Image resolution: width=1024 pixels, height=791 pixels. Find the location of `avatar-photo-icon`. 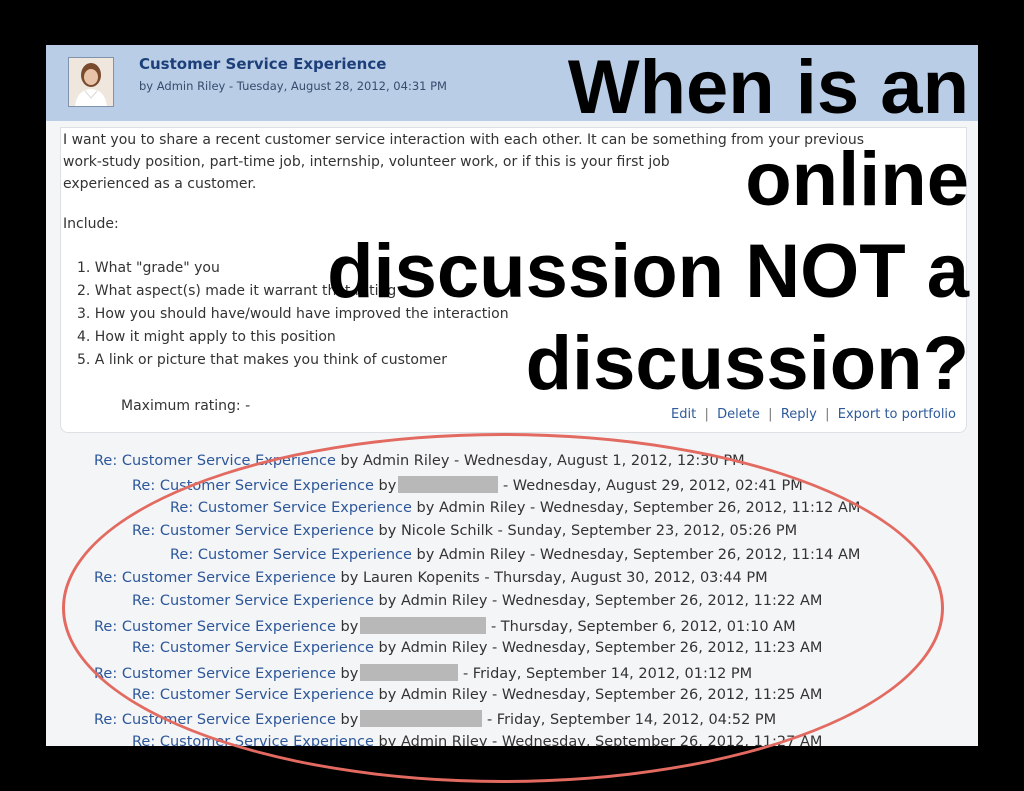

avatar-photo-icon is located at coordinates (91, 82).